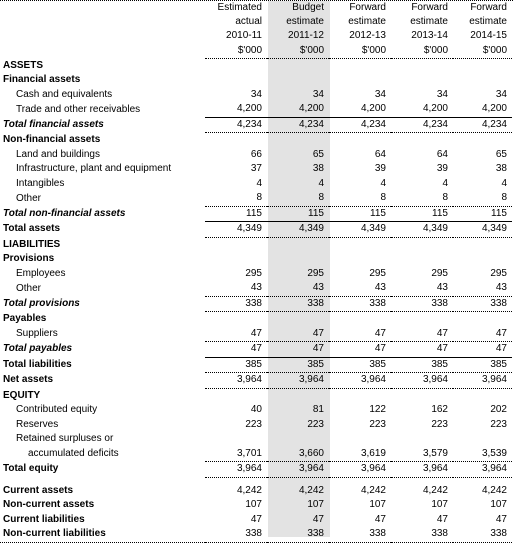  Describe the element at coordinates (256, 154) in the screenshot. I see `row-value: 66` at that location.